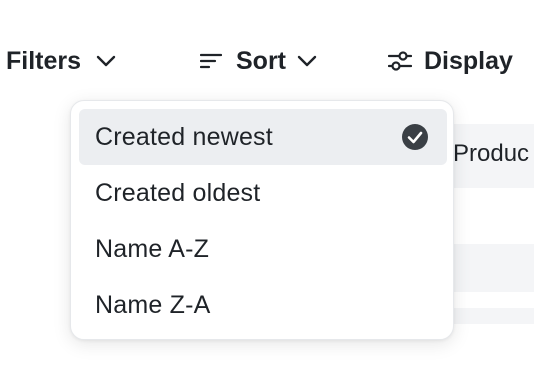 The height and width of the screenshot is (370, 534). What do you see at coordinates (152, 248) in the screenshot?
I see `menu-item-label: Name A-Z` at bounding box center [152, 248].